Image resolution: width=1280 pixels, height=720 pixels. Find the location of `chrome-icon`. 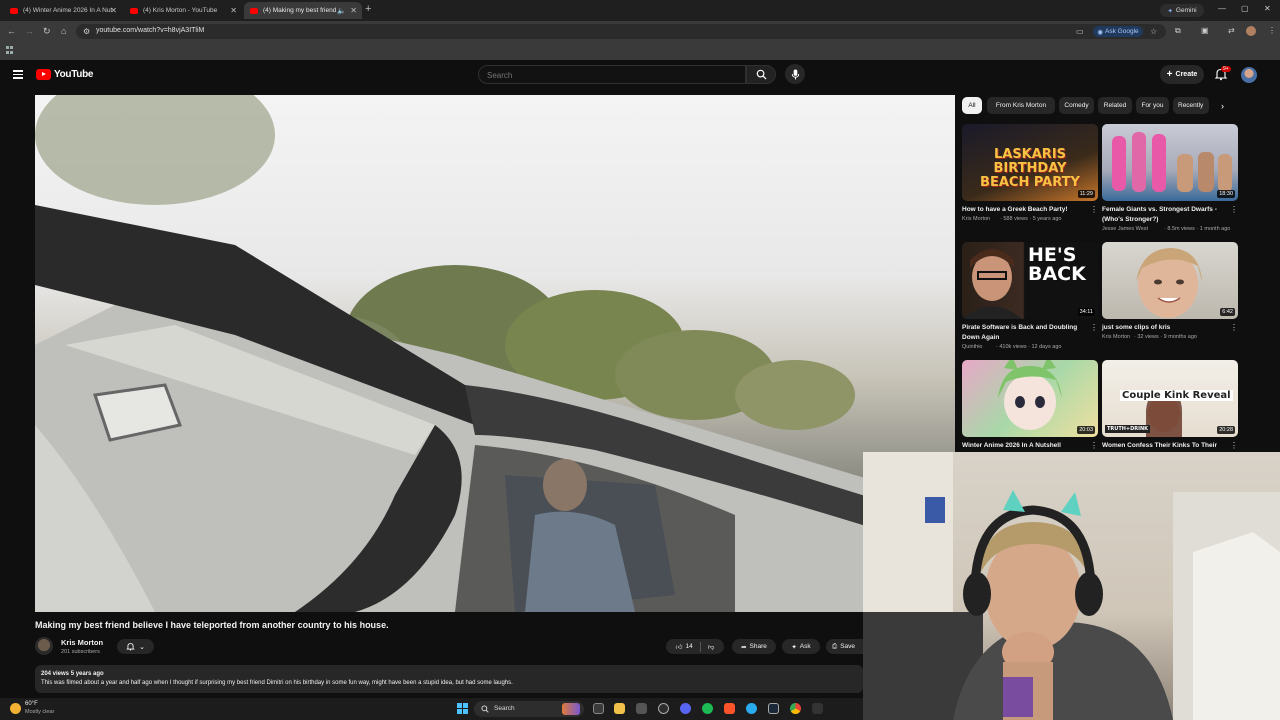

chrome-icon is located at coordinates (795, 708).